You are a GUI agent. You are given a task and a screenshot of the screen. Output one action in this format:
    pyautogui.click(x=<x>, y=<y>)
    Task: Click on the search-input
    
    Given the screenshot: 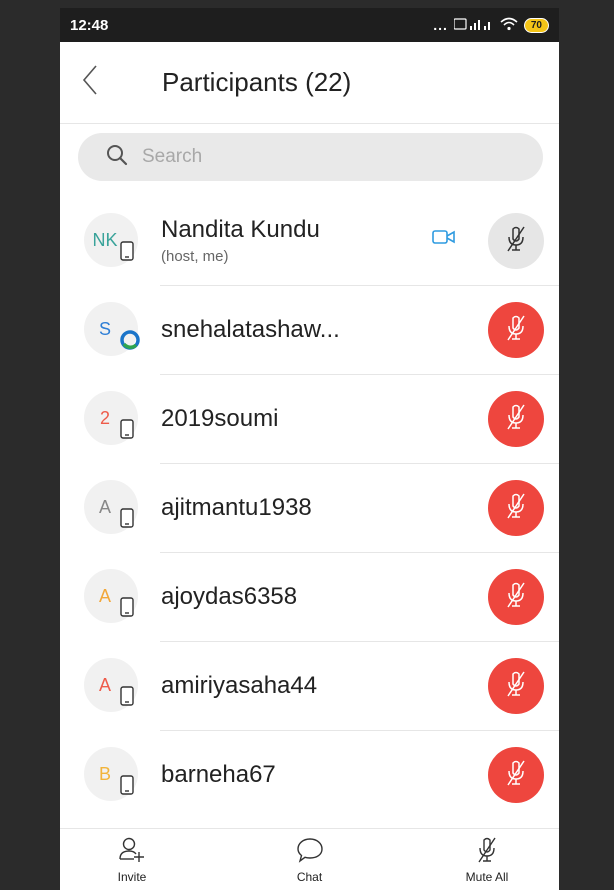 What is the action you would take?
    pyautogui.click(x=317, y=157)
    